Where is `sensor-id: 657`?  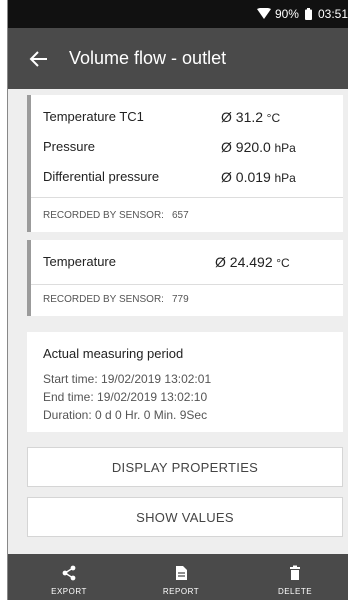
sensor-id: 657 is located at coordinates (180, 215).